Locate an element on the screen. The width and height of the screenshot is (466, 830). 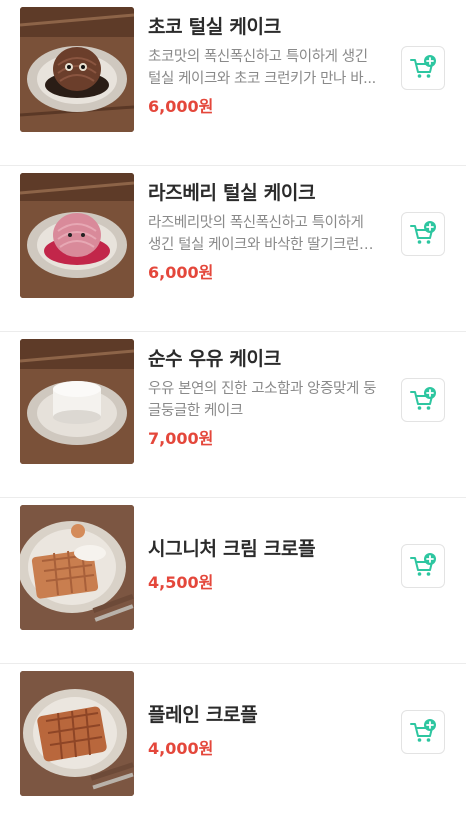
cream-croffle-photo is located at coordinates (77, 567).